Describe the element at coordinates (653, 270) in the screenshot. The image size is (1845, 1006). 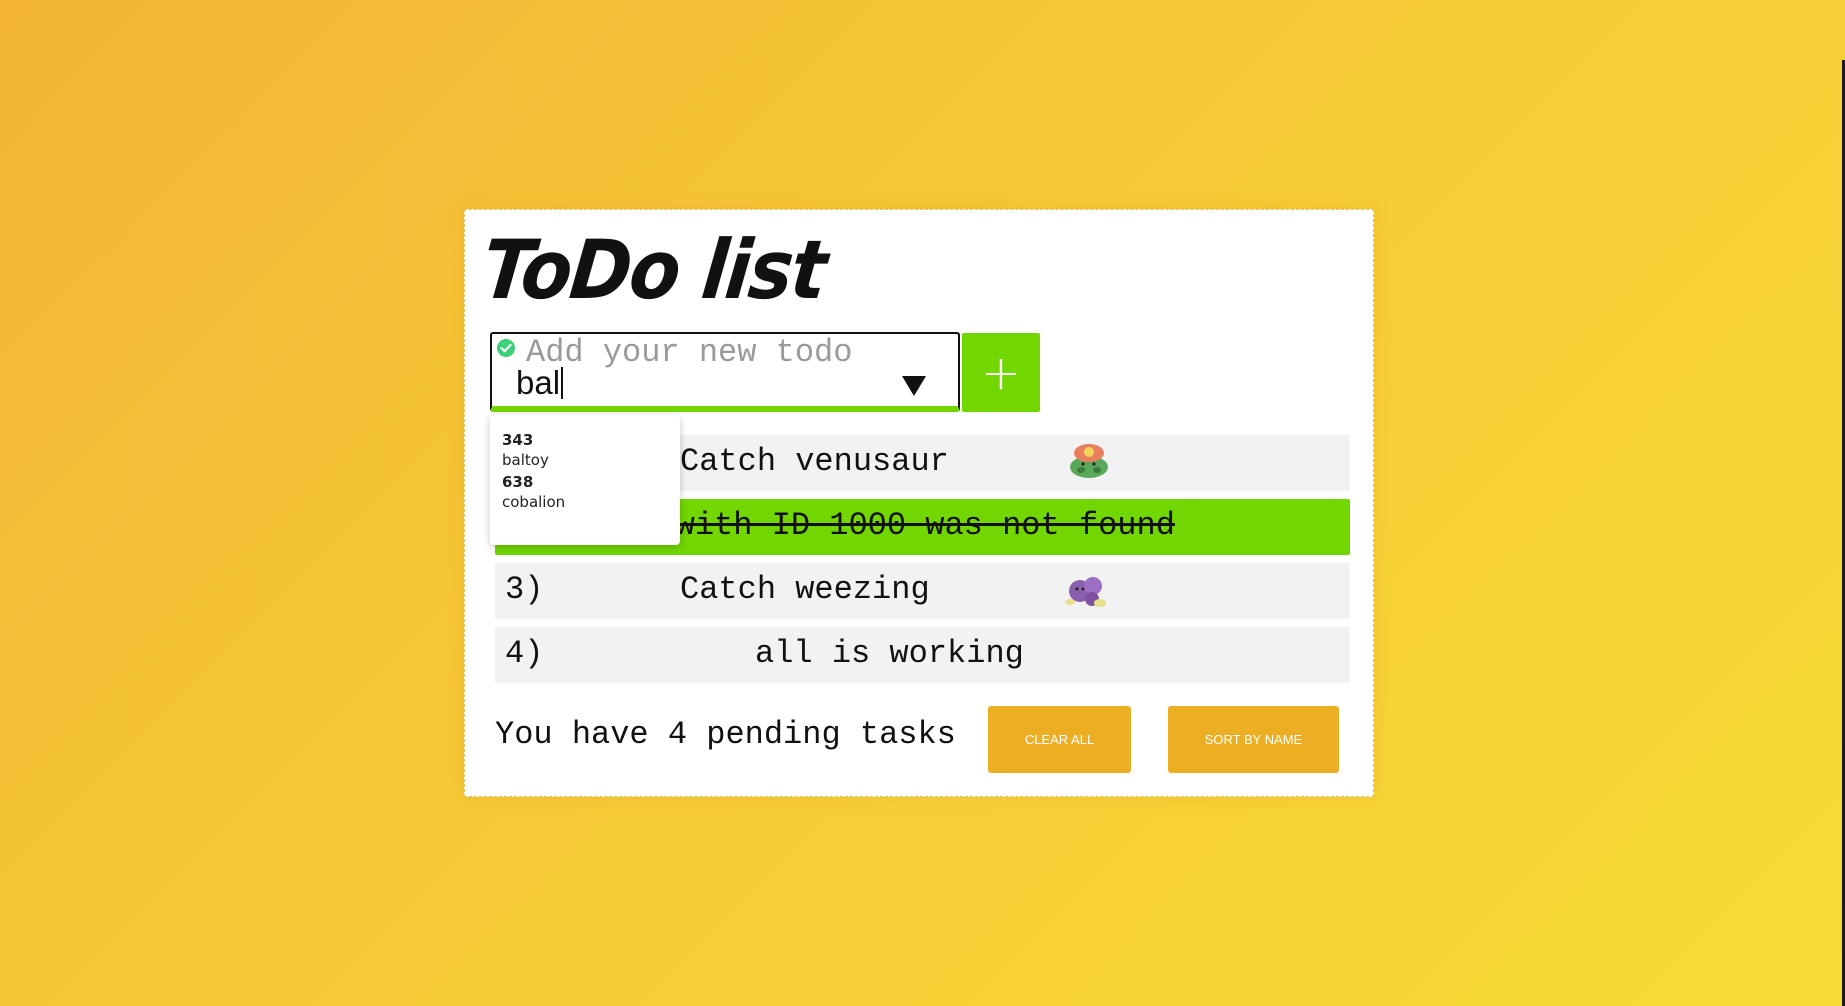
I see `page-title: ToDo list` at that location.